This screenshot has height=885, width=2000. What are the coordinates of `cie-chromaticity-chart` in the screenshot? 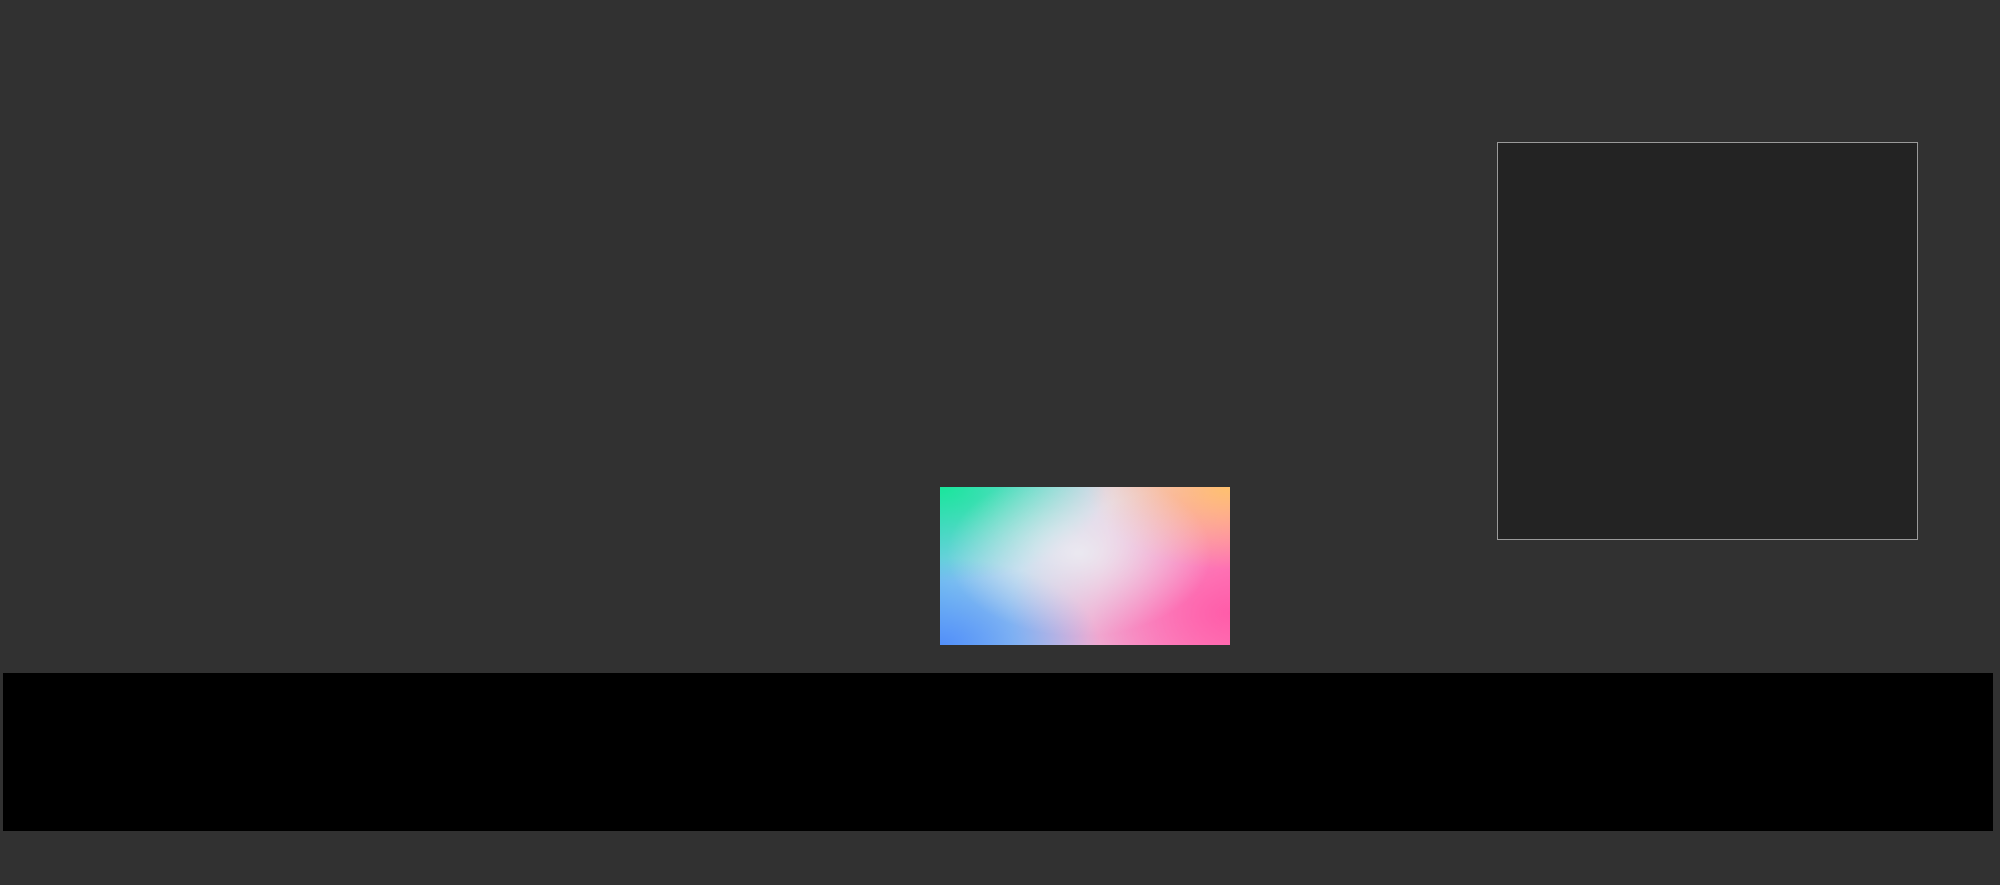 It's located at (1085, 580).